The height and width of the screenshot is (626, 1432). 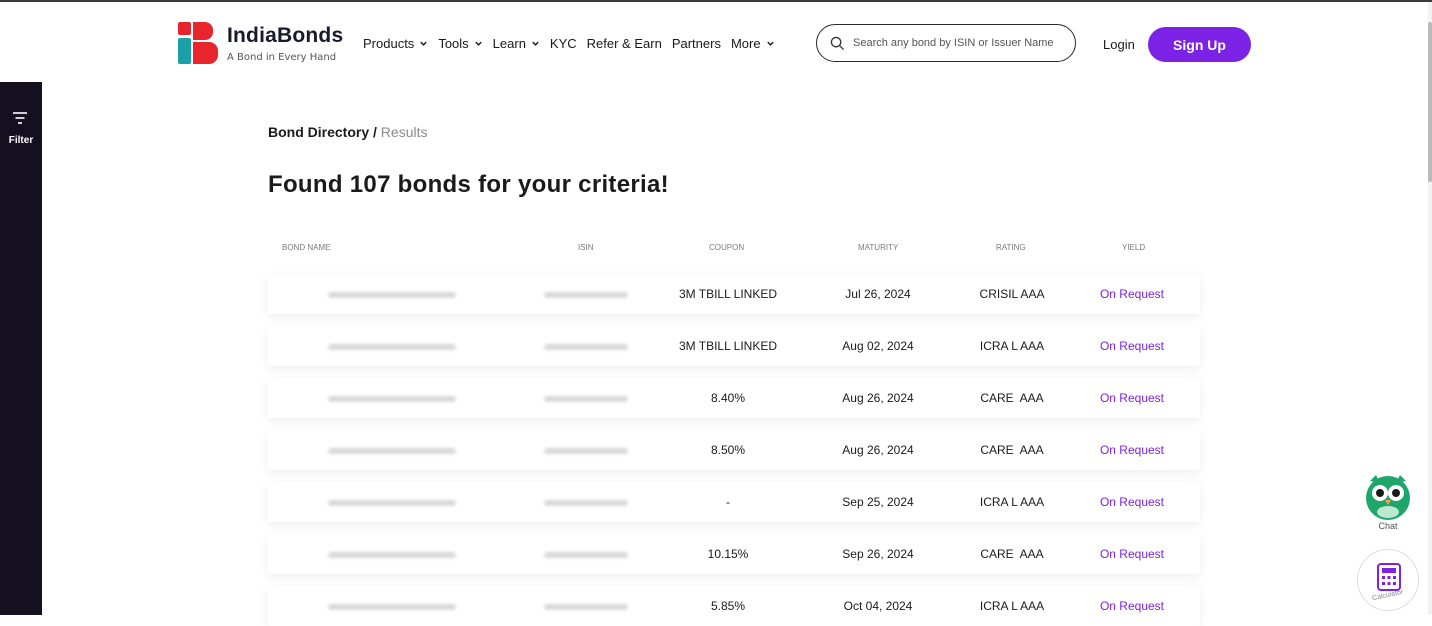 What do you see at coordinates (1011, 247) in the screenshot?
I see `column-header-rating: RATING` at bounding box center [1011, 247].